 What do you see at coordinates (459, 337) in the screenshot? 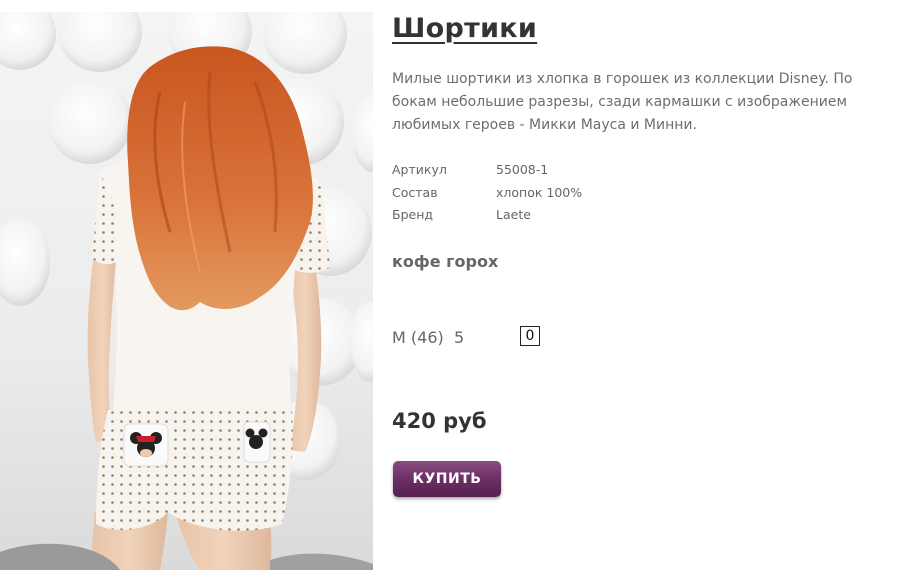
I see `size-stock: 5` at bounding box center [459, 337].